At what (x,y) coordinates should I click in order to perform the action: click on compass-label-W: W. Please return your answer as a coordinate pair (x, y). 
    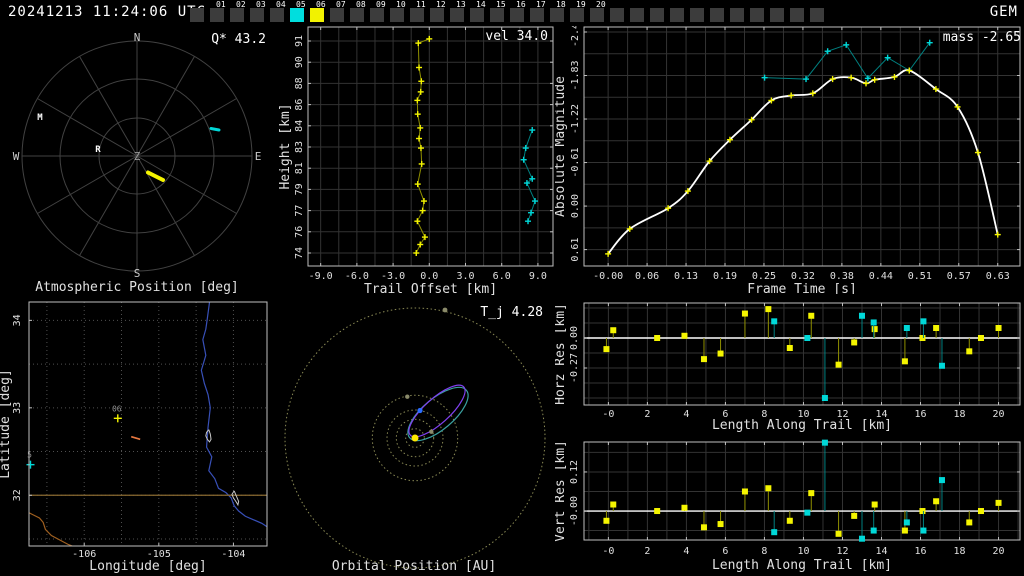
    Looking at the image, I should click on (16, 156).